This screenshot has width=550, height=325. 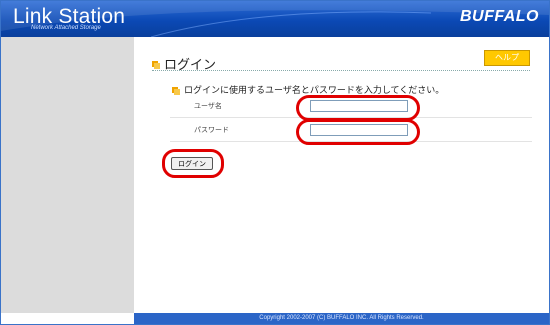 I want to click on username-row: ユーザ名, so click(x=351, y=107).